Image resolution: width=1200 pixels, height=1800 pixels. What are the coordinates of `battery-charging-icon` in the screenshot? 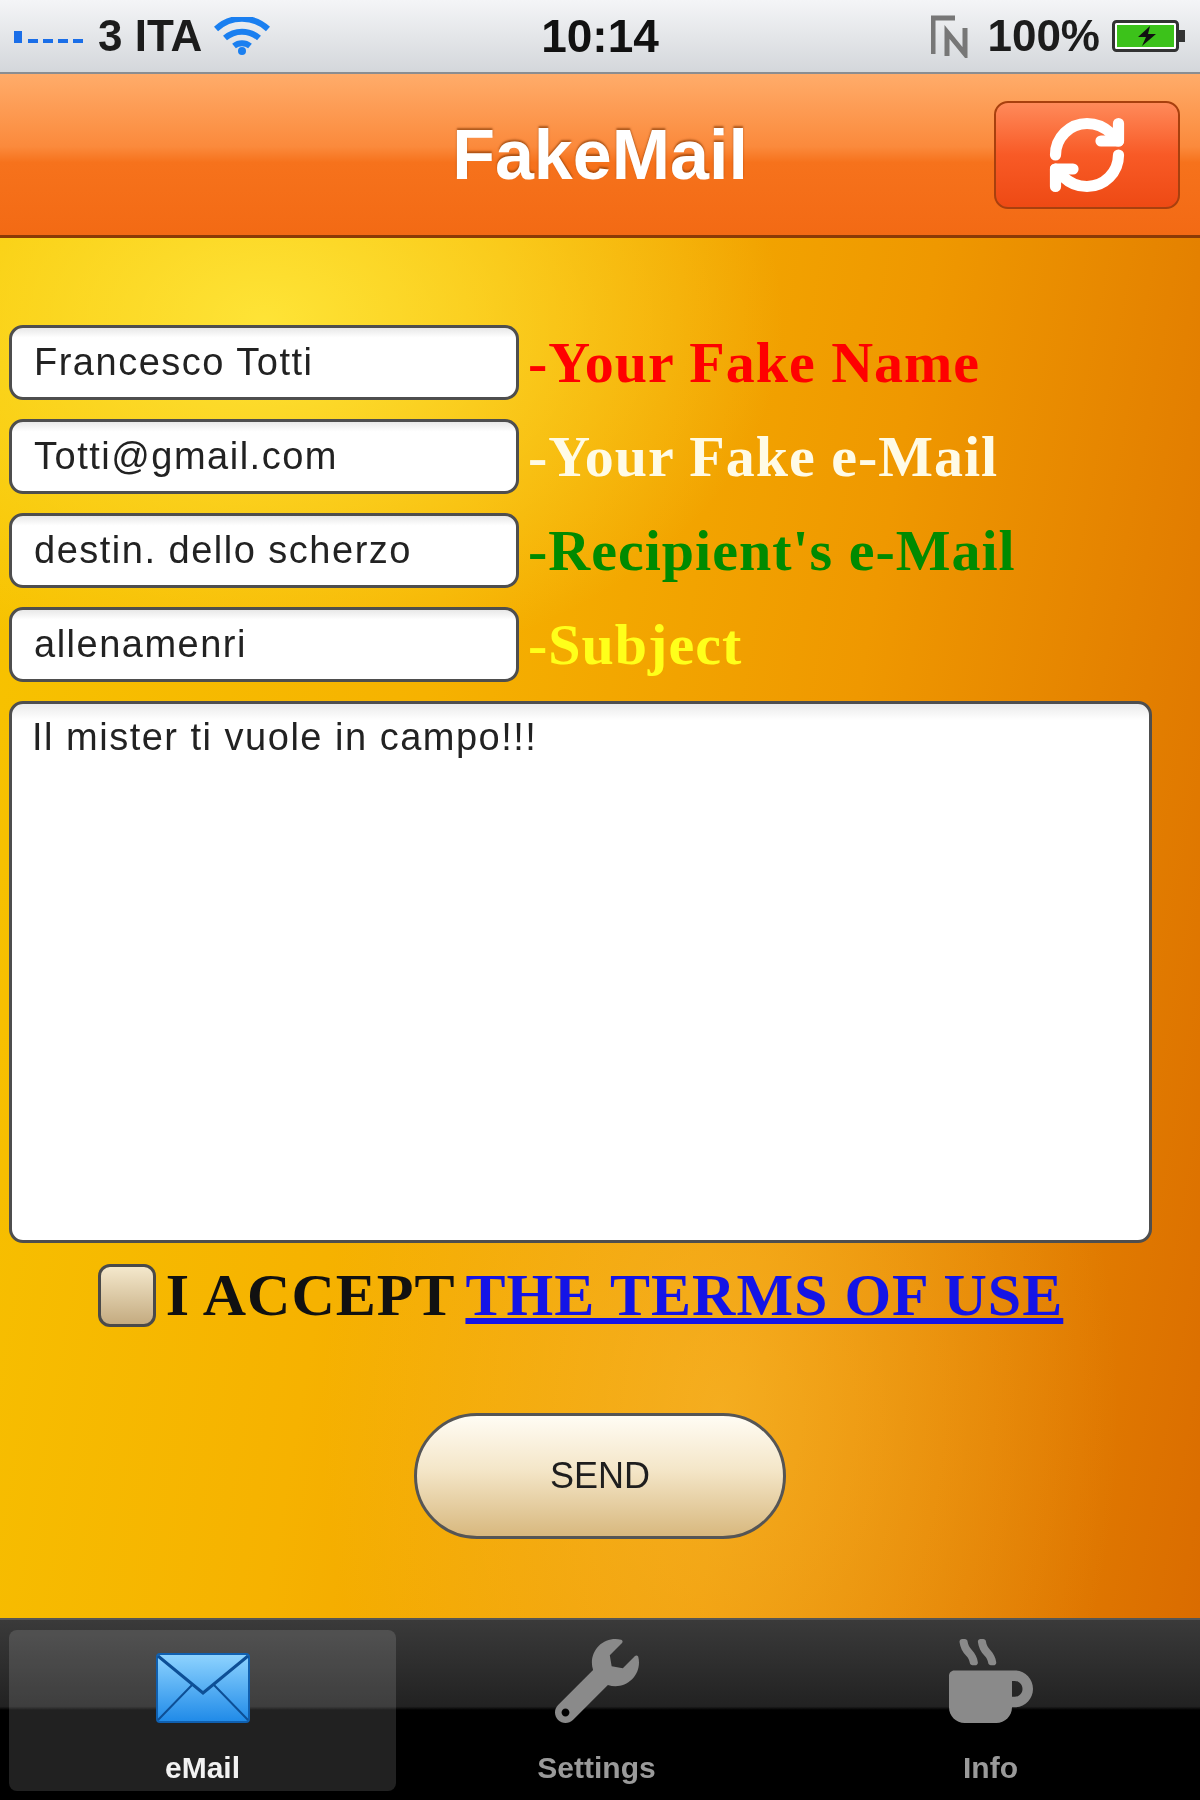 It's located at (1149, 36).